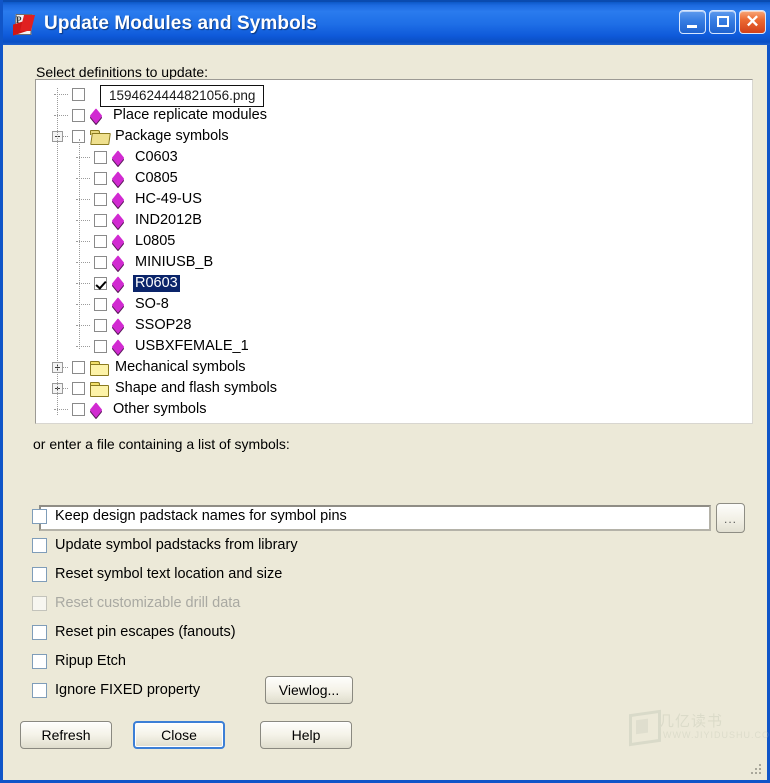  I want to click on watermark-text-secondary: WWW.JIYIDUSHU.COM, so click(716, 735).